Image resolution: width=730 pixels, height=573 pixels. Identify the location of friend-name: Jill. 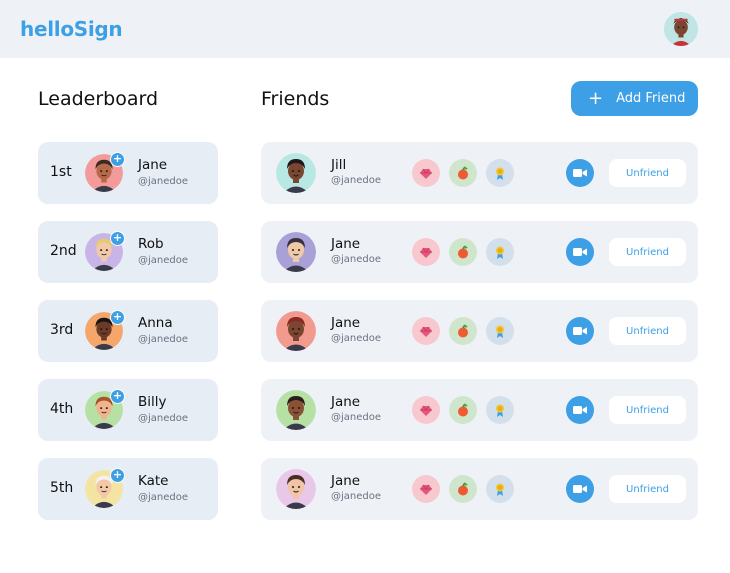
(339, 165).